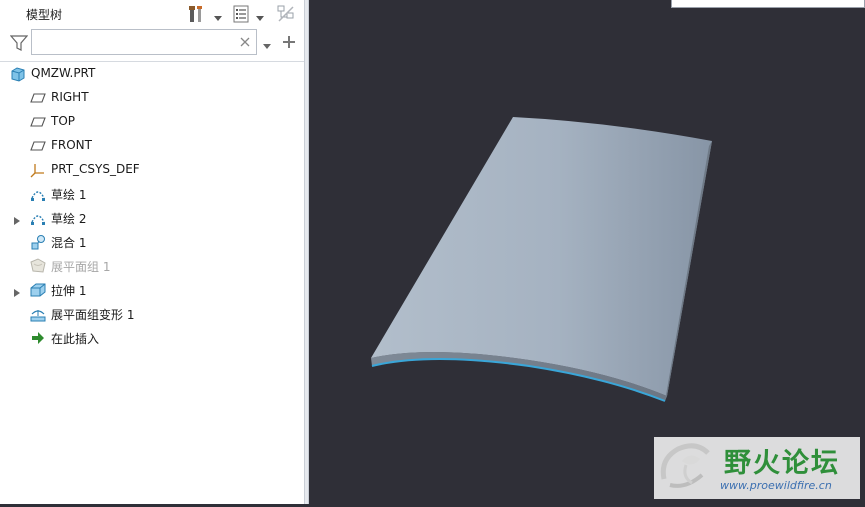 The height and width of the screenshot is (507, 865). I want to click on search-options-caret-icon, so click(267, 44).